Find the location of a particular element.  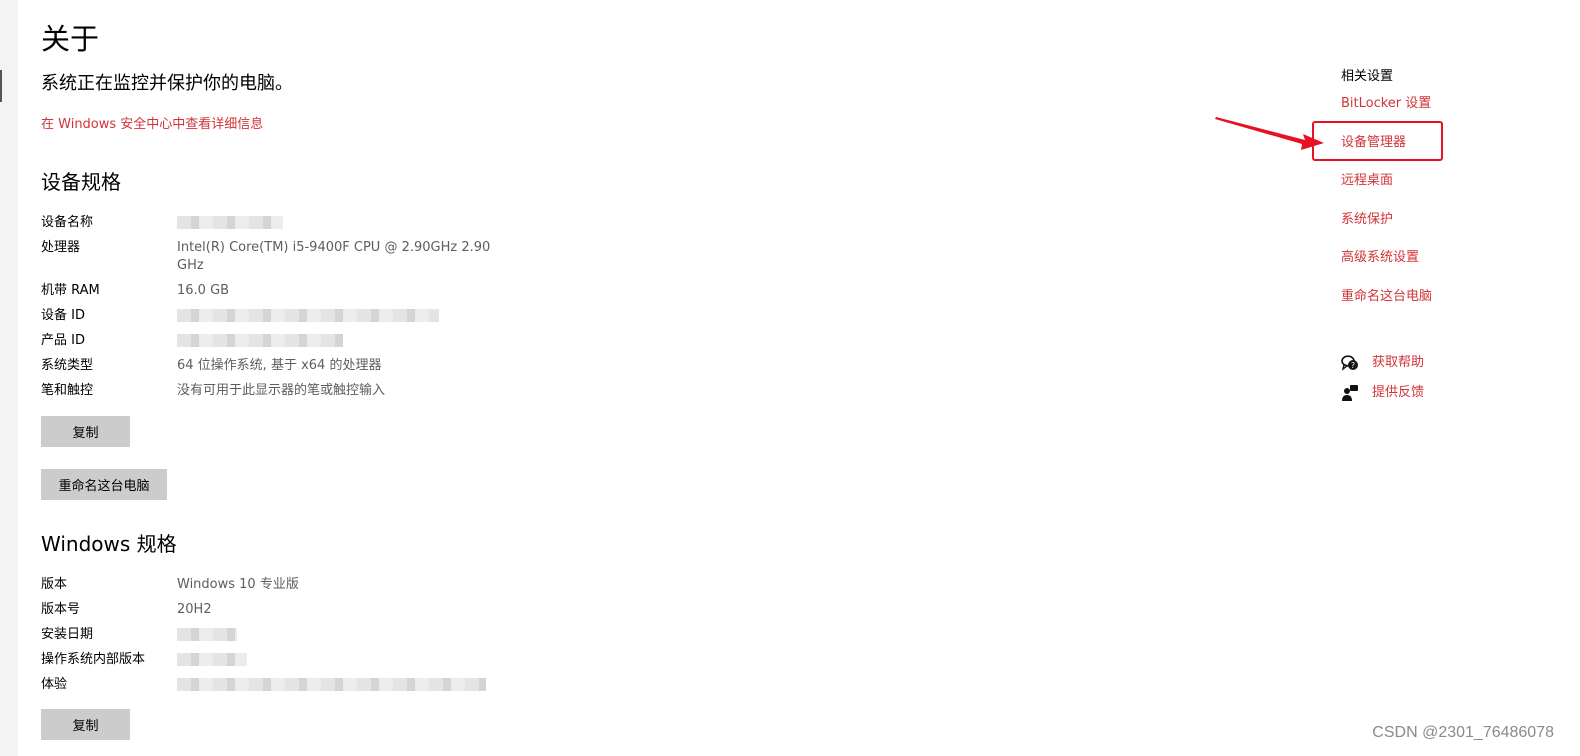

annotation-highlight-box is located at coordinates (1377, 141).